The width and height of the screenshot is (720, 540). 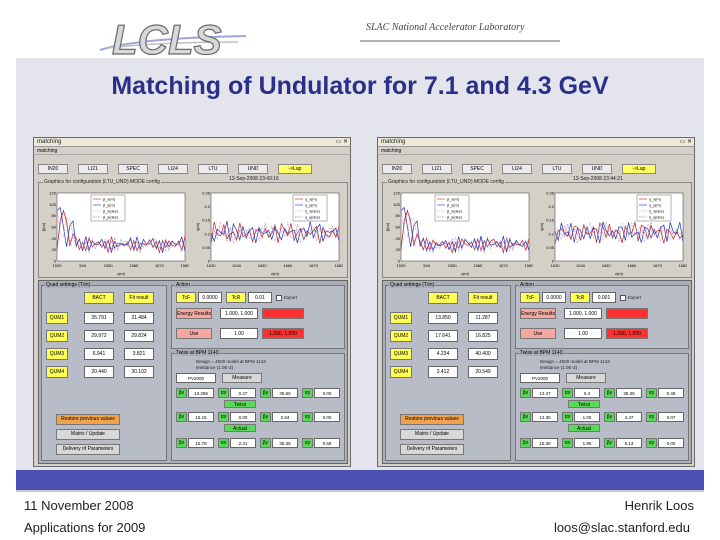 I want to click on twiss-param-value: 0.07, so click(x=671, y=417).